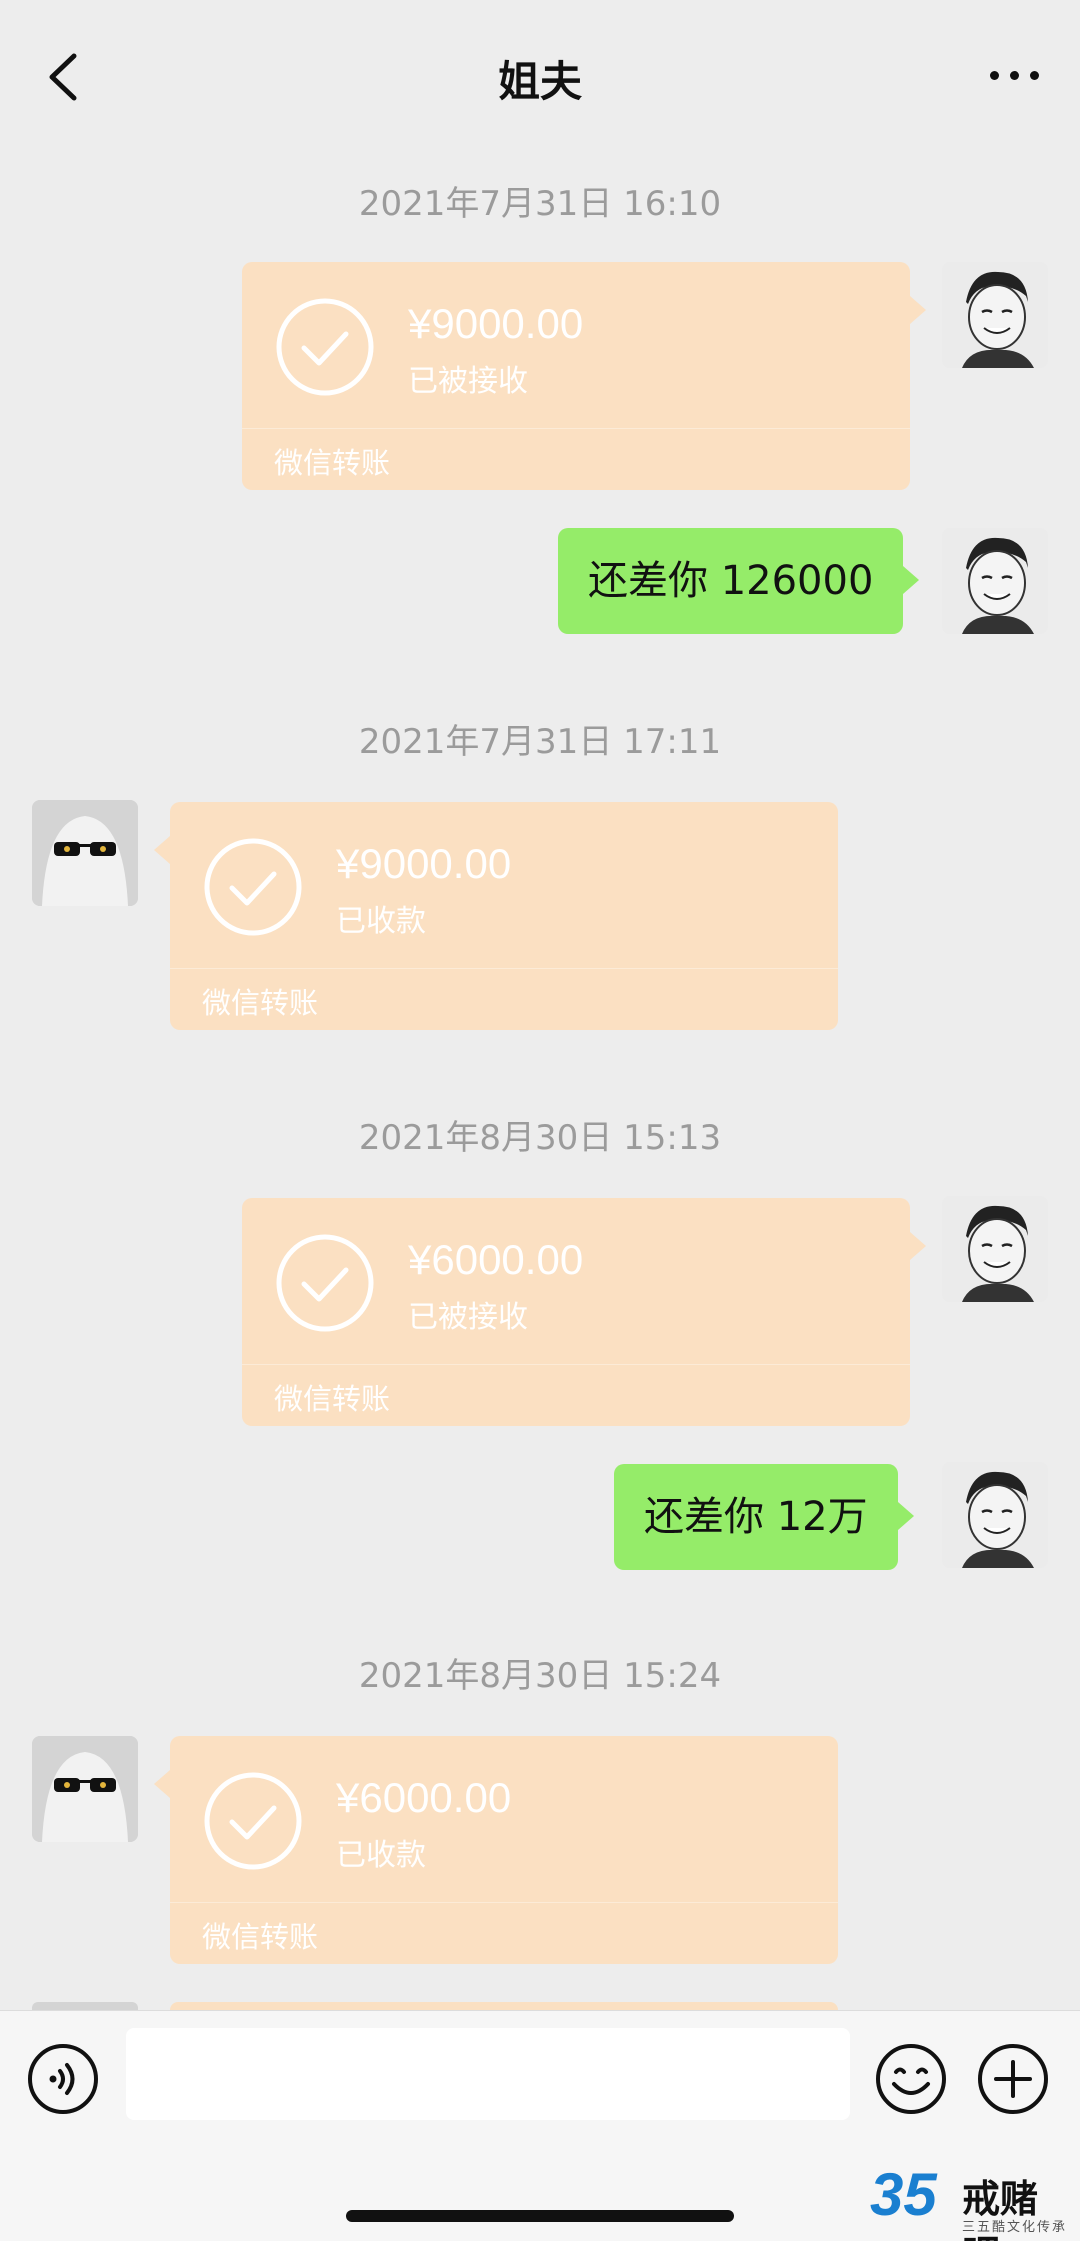 The width and height of the screenshot is (1080, 2241). I want to click on timestamp: 2021年8月30日 15:24, so click(540, 1676).